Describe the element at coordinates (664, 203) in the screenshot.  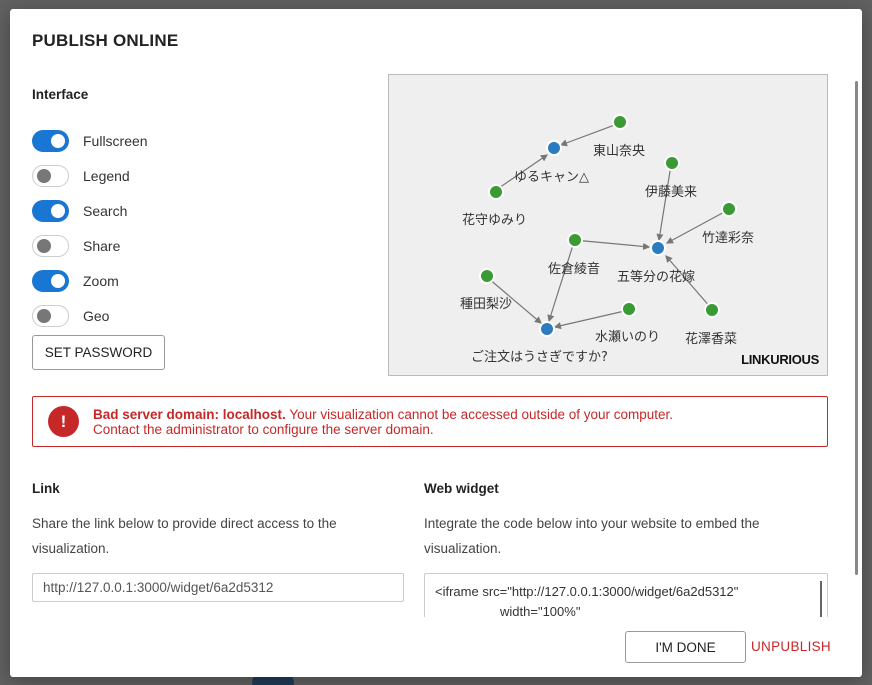
I see `edge-n4-n6` at that location.